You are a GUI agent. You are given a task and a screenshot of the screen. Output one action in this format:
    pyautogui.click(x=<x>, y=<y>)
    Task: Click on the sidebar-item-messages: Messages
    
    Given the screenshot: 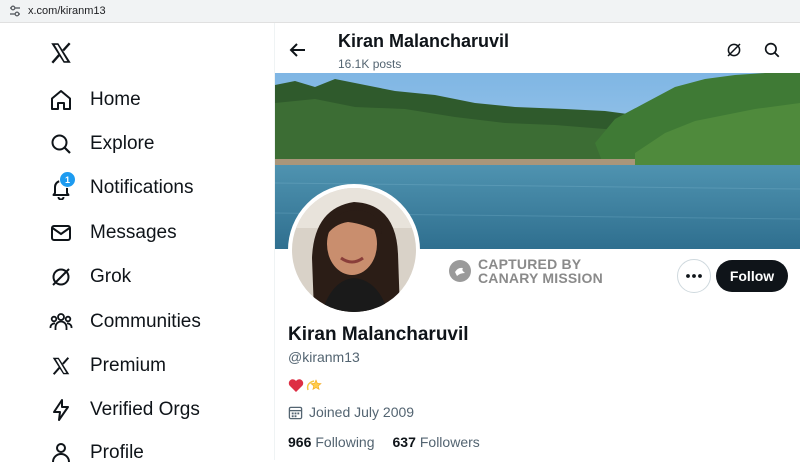 What is the action you would take?
    pyautogui.click(x=112, y=233)
    